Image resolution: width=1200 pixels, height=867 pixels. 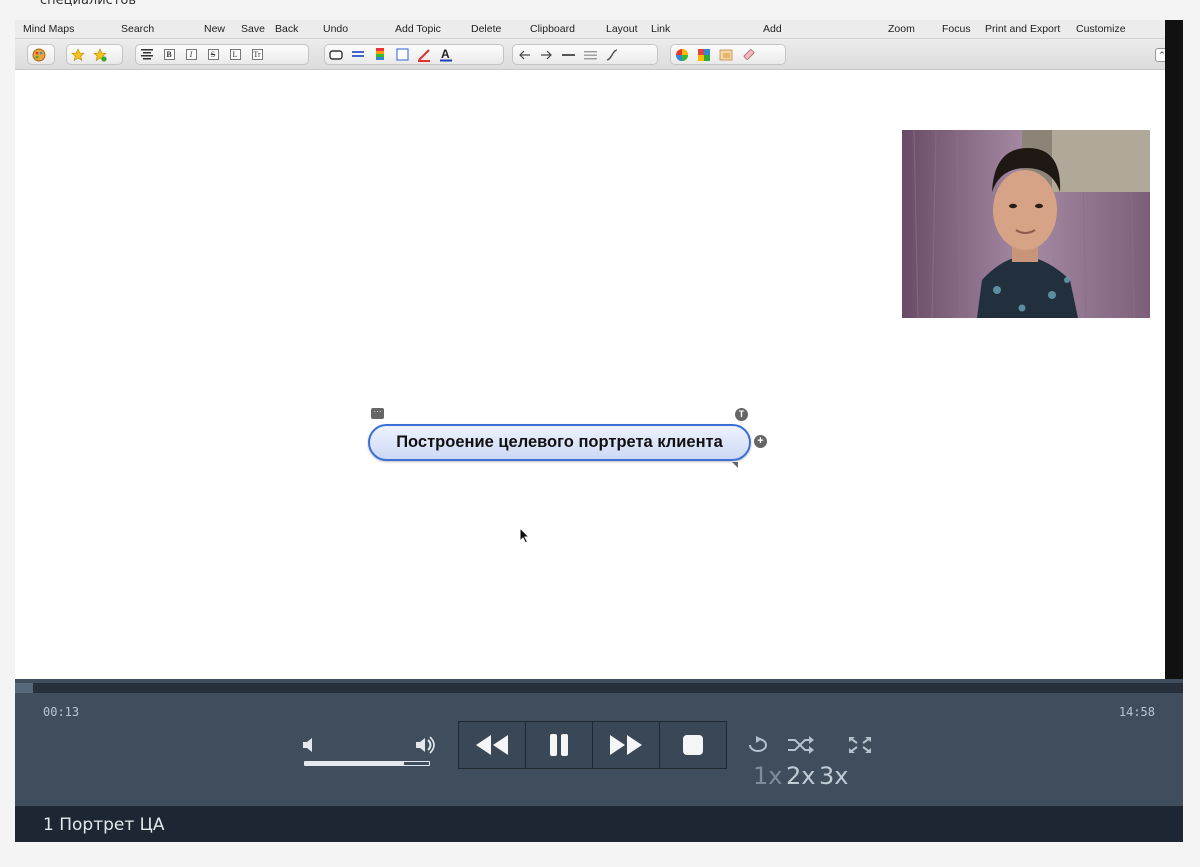 I want to click on current-time: 00:13, so click(x=61, y=712).